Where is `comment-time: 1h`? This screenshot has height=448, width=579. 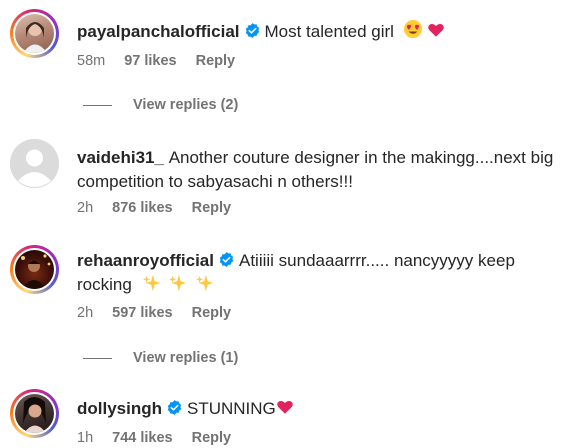
comment-time: 1h is located at coordinates (85, 438).